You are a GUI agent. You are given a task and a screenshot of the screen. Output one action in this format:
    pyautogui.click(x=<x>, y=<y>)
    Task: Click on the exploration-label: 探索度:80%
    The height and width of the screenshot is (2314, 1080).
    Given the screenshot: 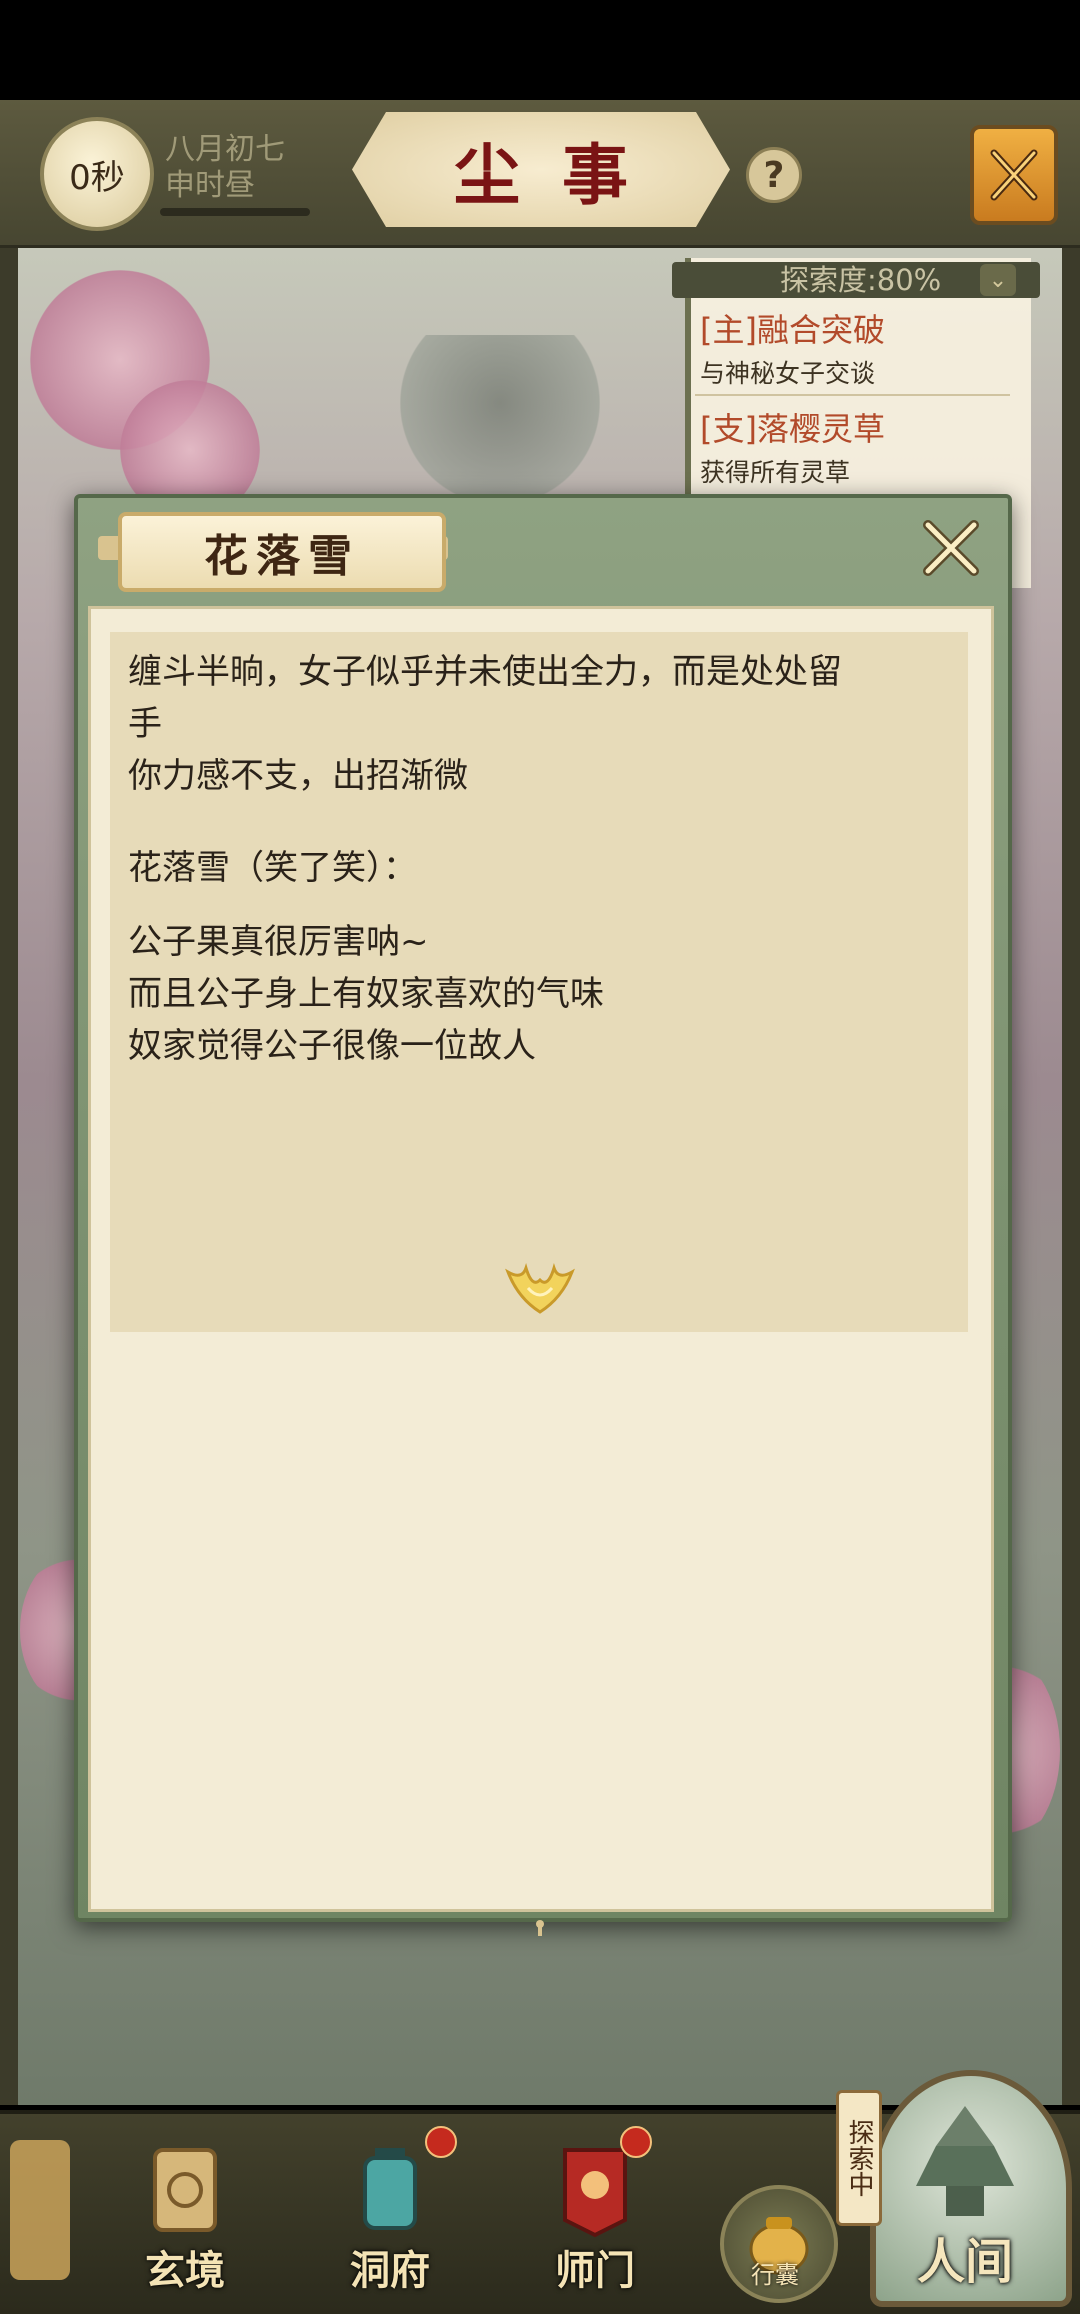 What is the action you would take?
    pyautogui.click(x=861, y=280)
    